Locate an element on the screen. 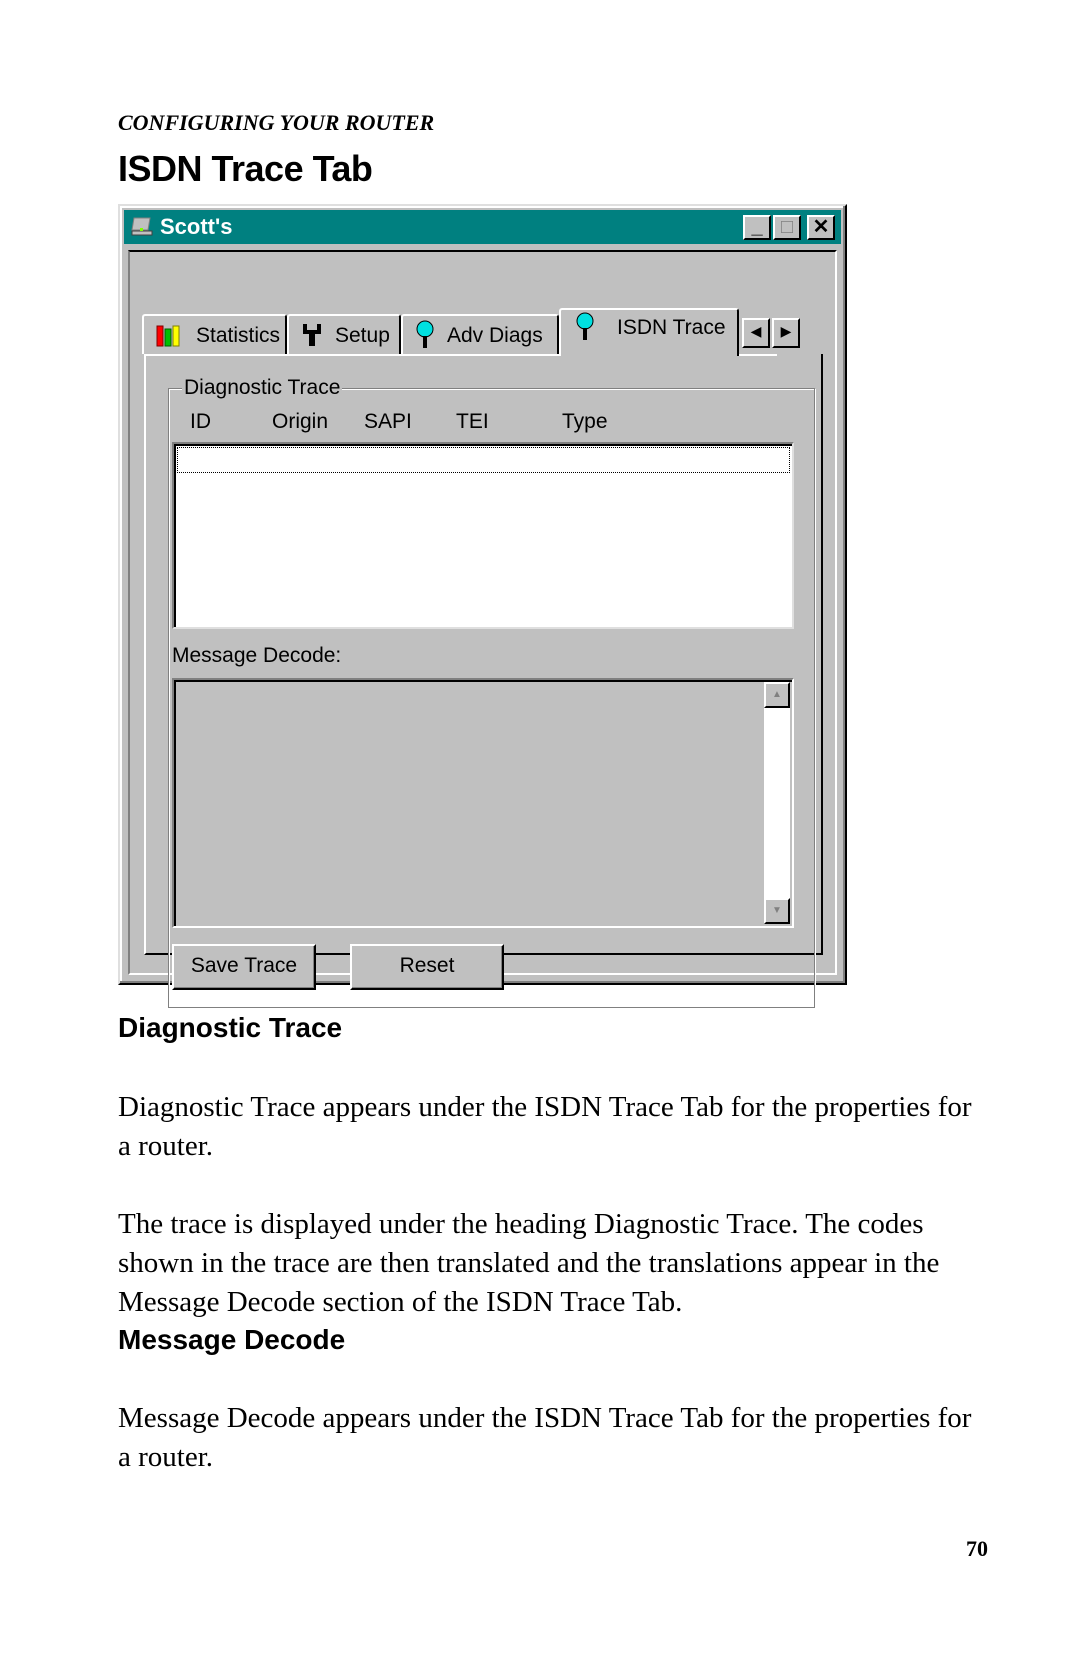  maximize-button: □ is located at coordinates (787, 227).